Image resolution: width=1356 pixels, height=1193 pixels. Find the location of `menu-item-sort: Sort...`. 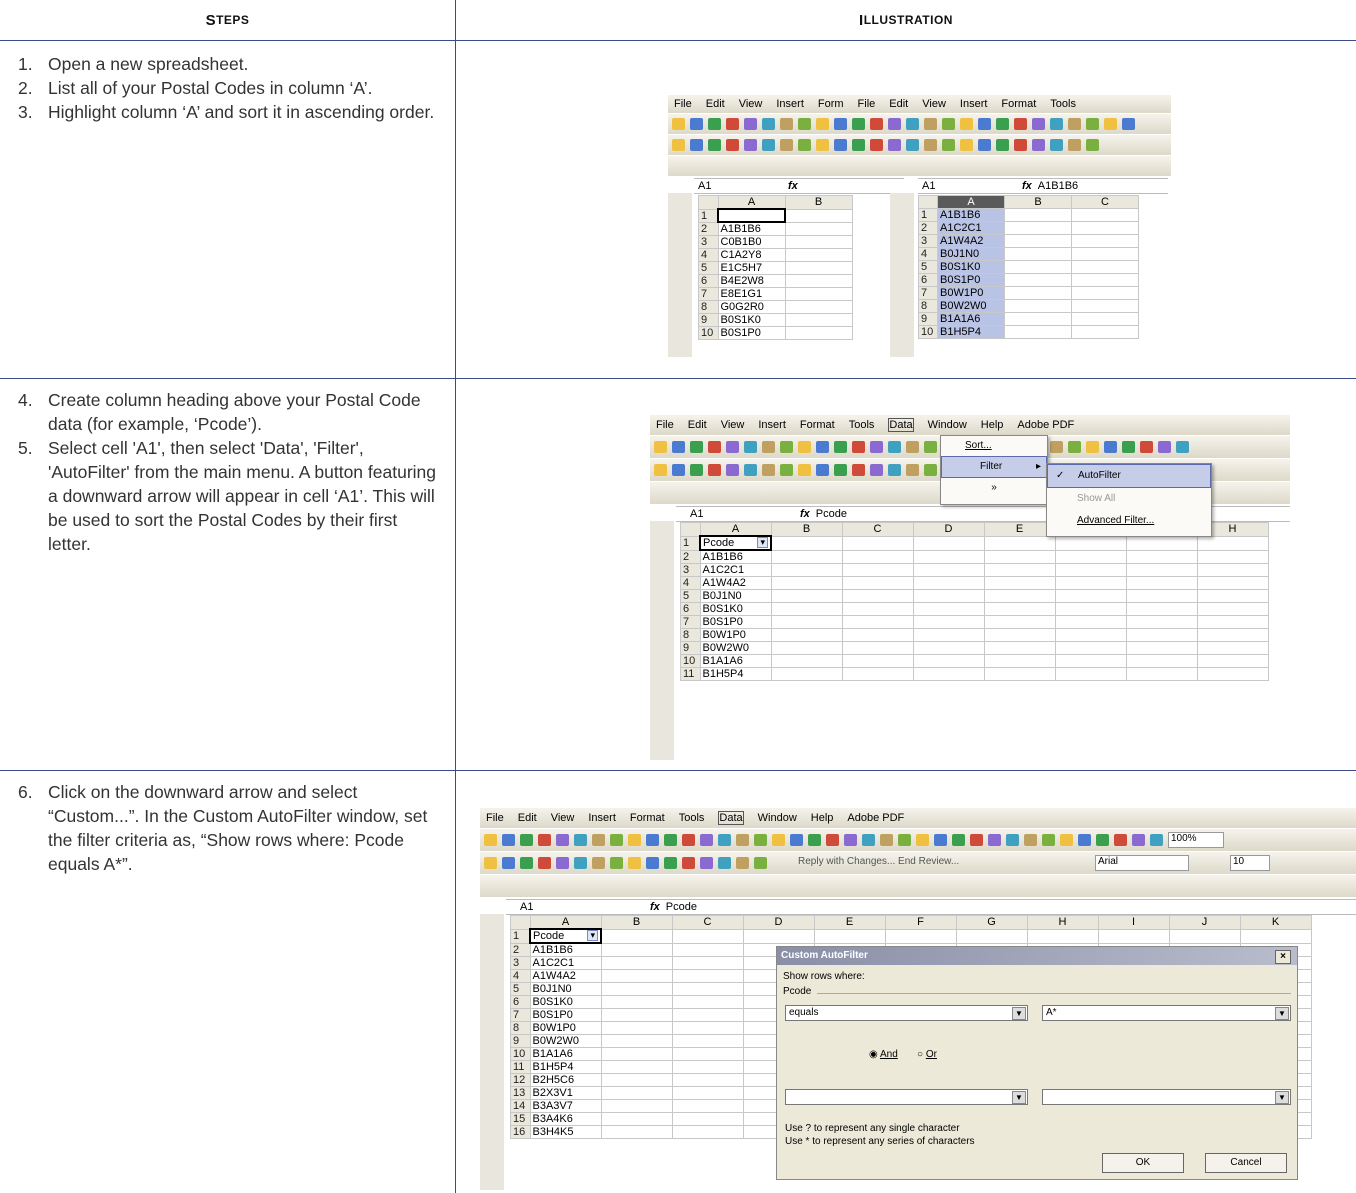

menu-item-sort: Sort... is located at coordinates (994, 446).